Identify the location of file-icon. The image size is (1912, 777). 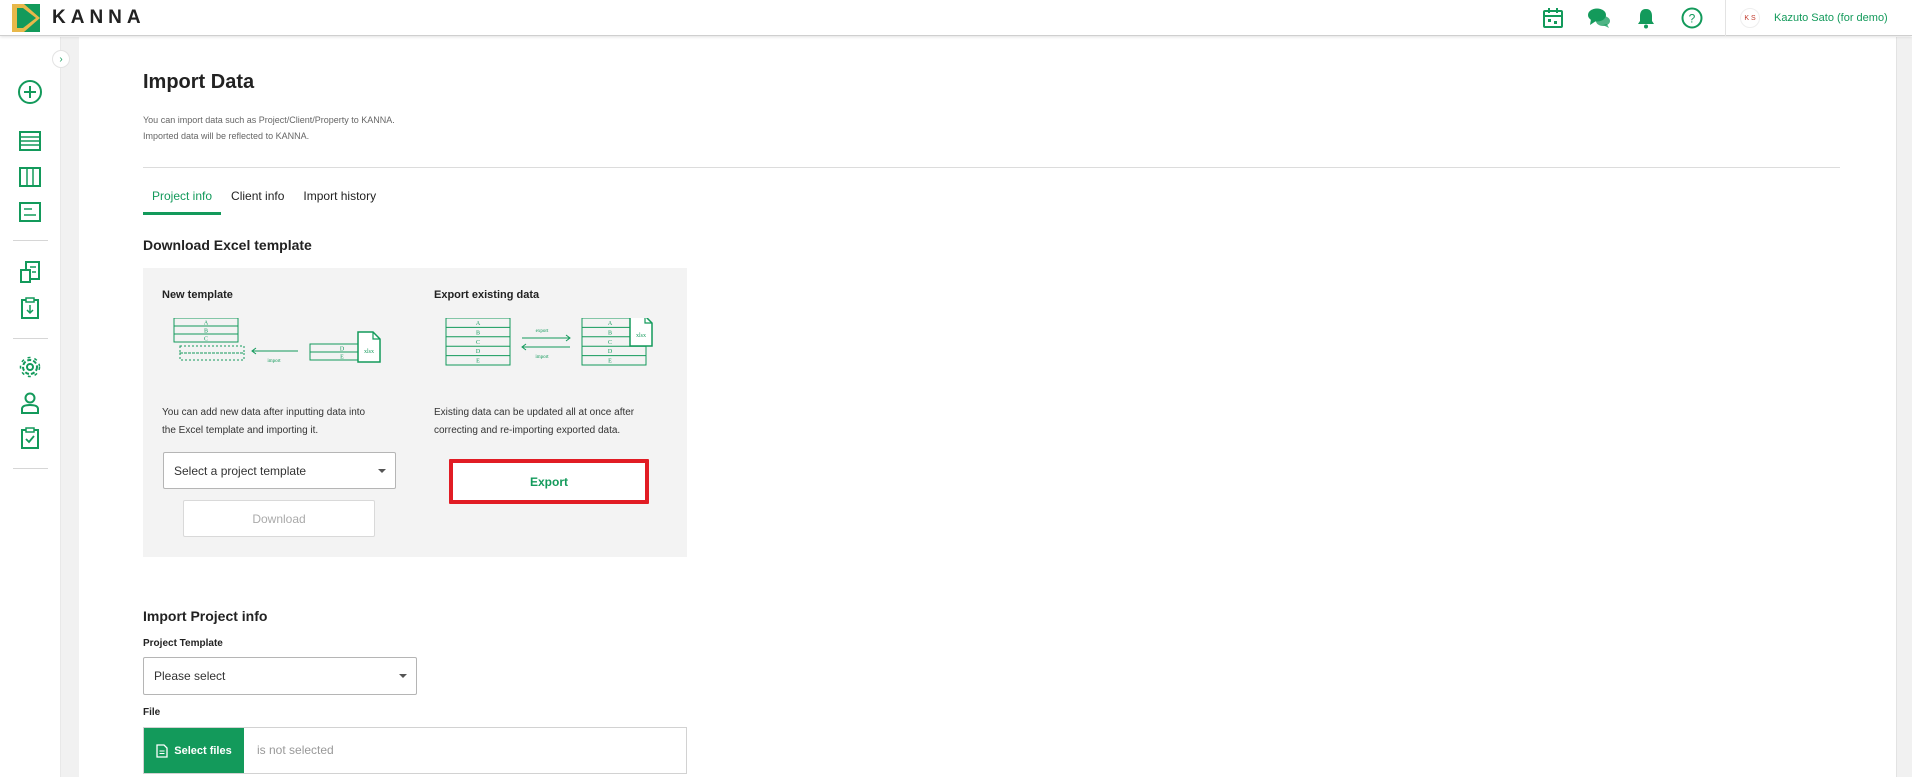
(162, 750).